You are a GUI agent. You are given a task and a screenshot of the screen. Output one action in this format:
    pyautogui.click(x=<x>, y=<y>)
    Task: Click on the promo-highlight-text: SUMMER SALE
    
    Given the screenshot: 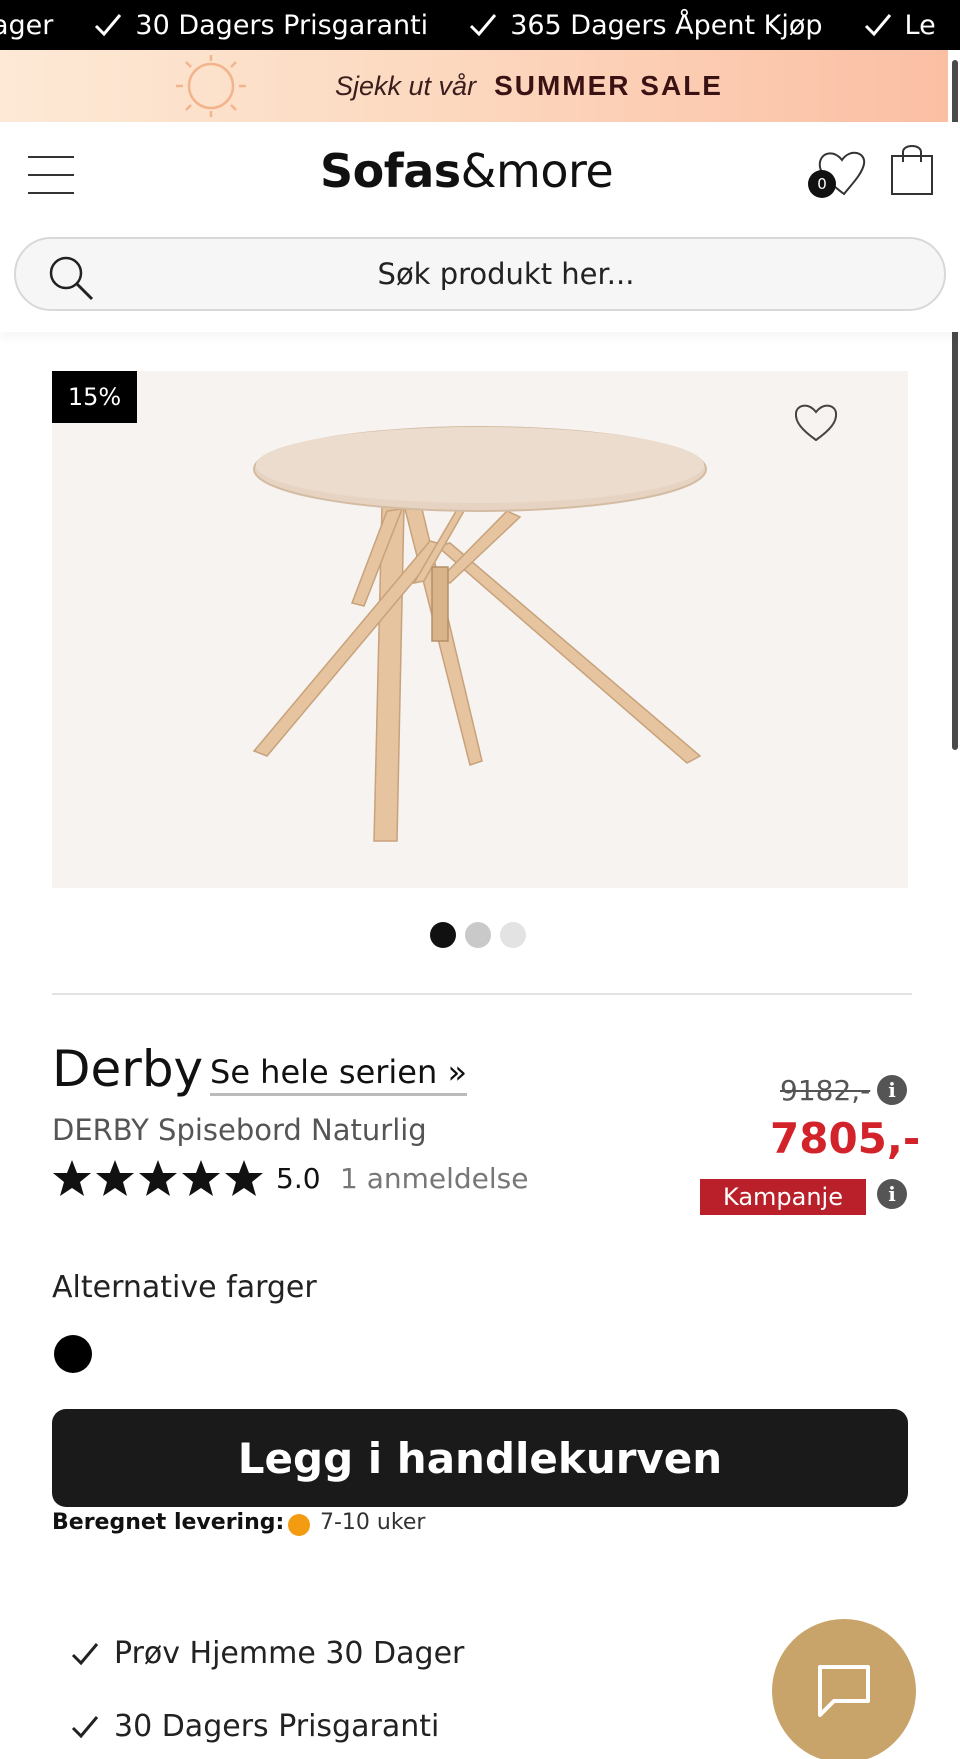 What is the action you would take?
    pyautogui.click(x=608, y=85)
    